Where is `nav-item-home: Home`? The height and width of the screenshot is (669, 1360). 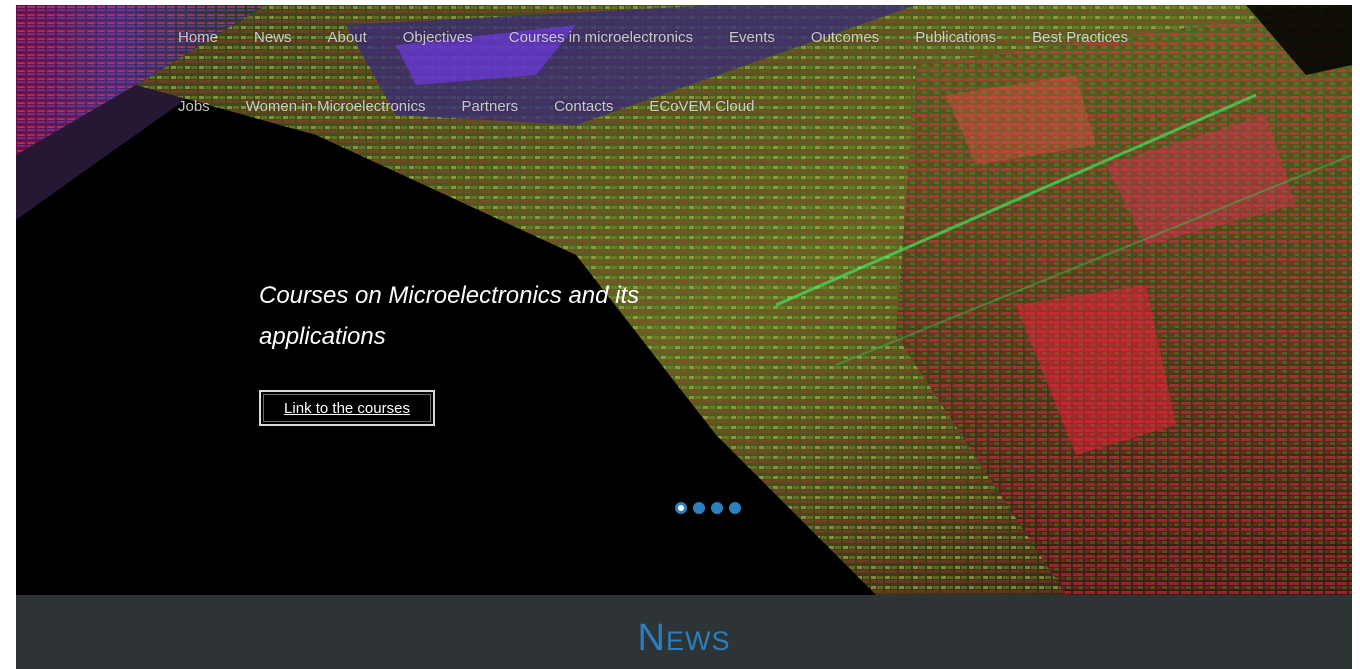
nav-item-home: Home is located at coordinates (198, 37).